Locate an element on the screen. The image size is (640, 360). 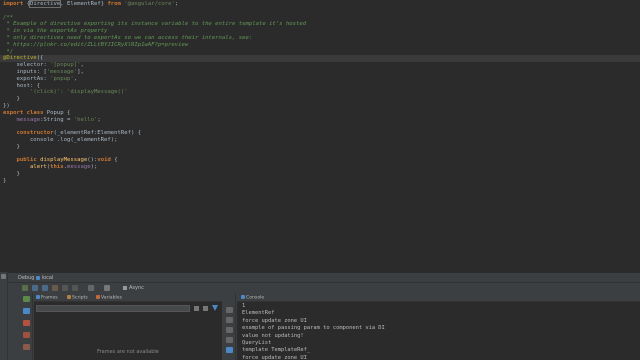
step-into-icon is located at coordinates (35, 288).